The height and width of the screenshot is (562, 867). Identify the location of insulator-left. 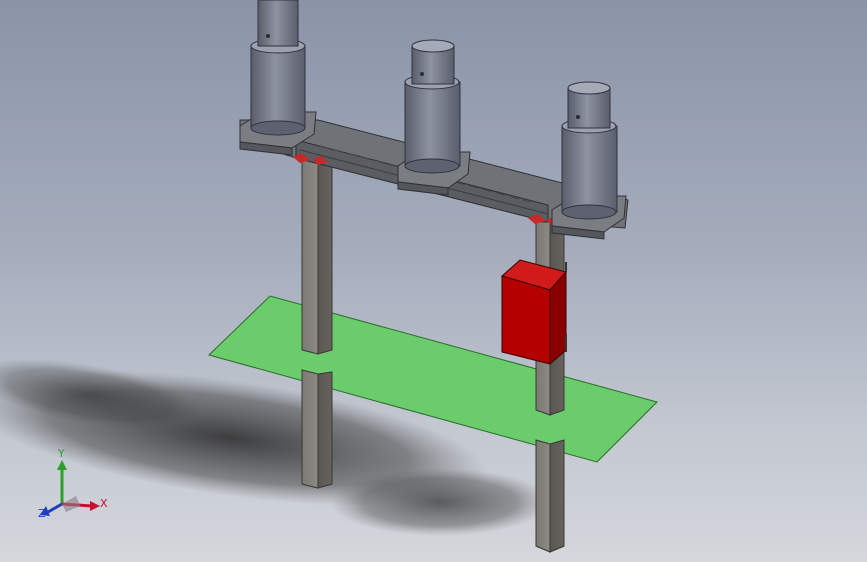
(278, 68).